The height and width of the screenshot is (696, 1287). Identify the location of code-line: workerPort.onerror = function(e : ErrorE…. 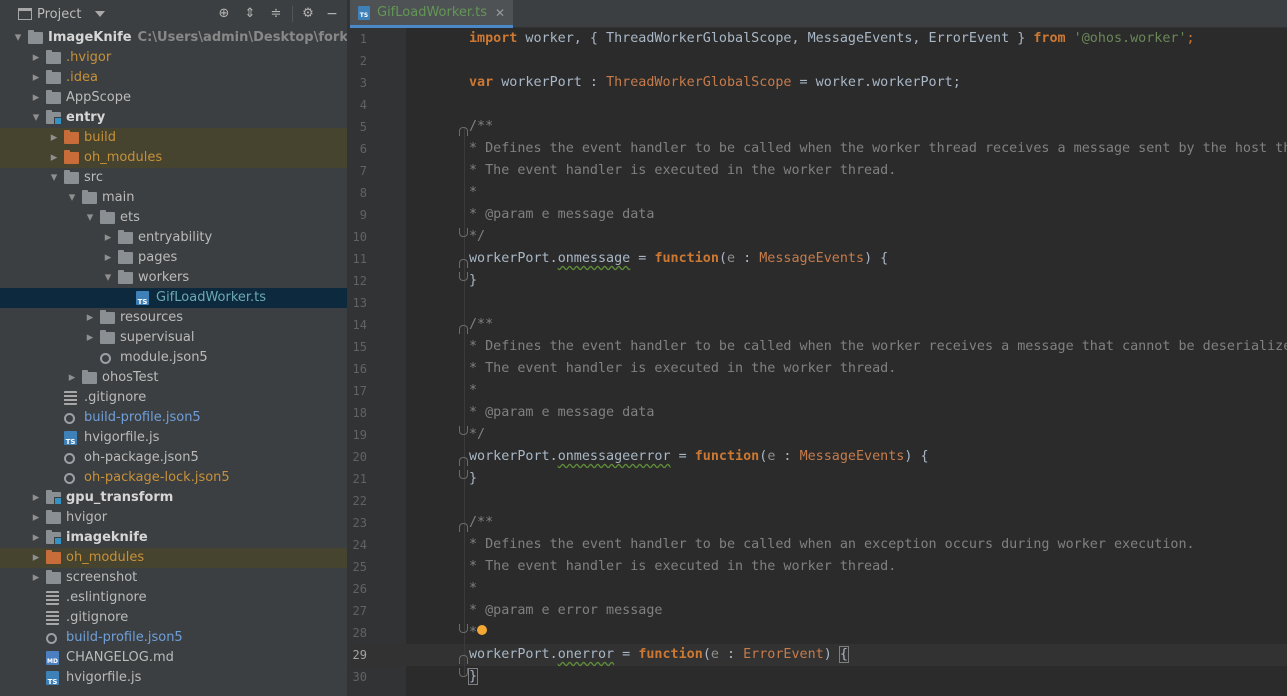
(659, 655).